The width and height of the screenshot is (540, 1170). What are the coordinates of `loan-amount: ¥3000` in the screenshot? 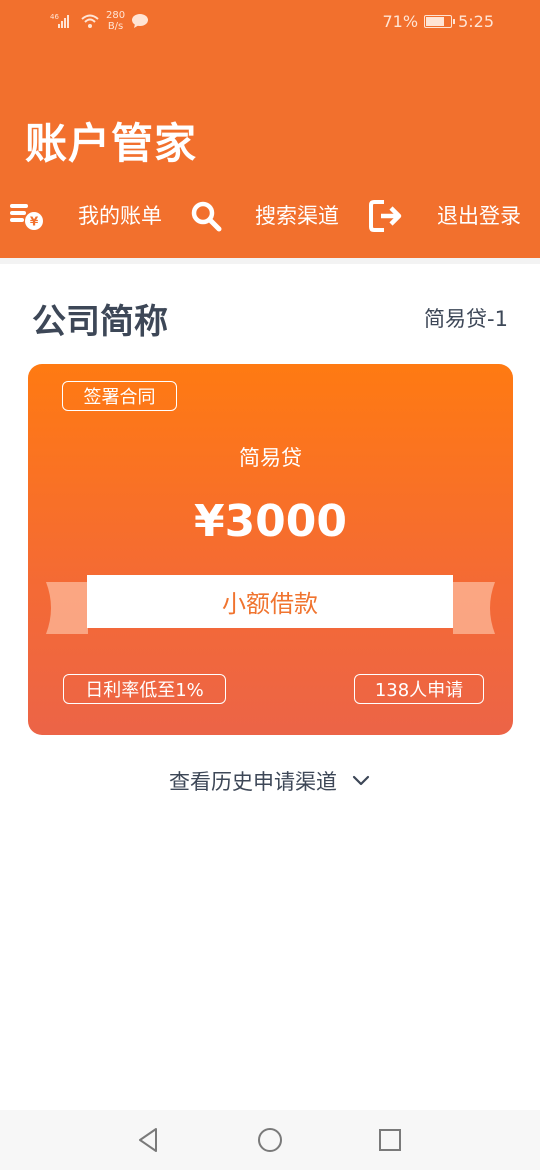 It's located at (270, 521).